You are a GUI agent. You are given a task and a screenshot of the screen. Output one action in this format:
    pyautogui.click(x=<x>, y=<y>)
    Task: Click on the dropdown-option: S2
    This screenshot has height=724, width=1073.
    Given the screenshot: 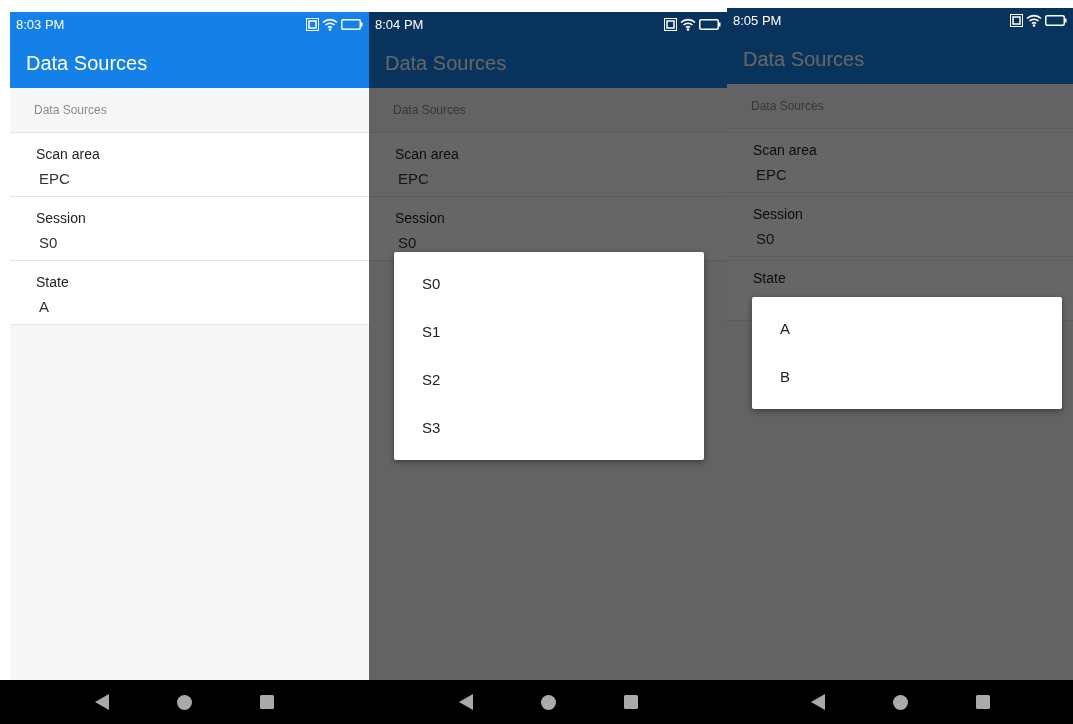 What is the action you would take?
    pyautogui.click(x=549, y=380)
    